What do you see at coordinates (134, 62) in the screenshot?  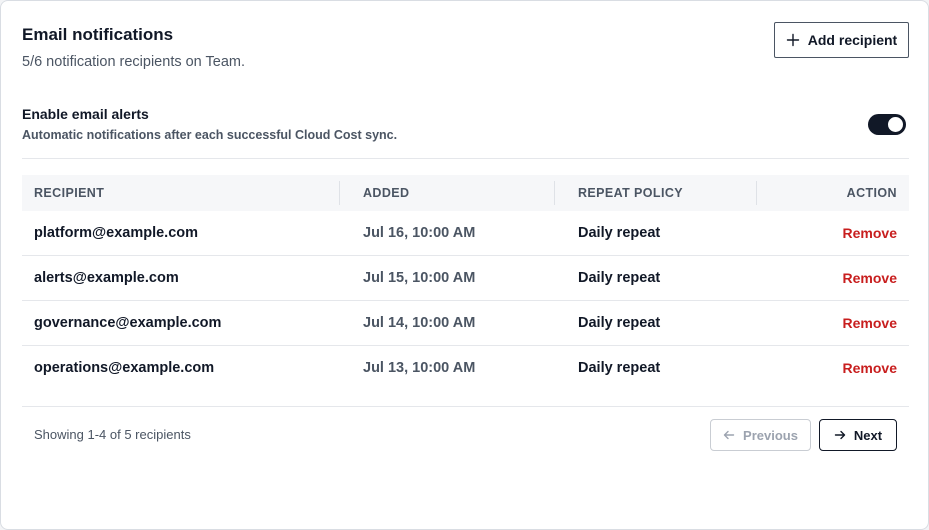 I see `recipients-count-subtitle: 5/6 notification recipients on Team.` at bounding box center [134, 62].